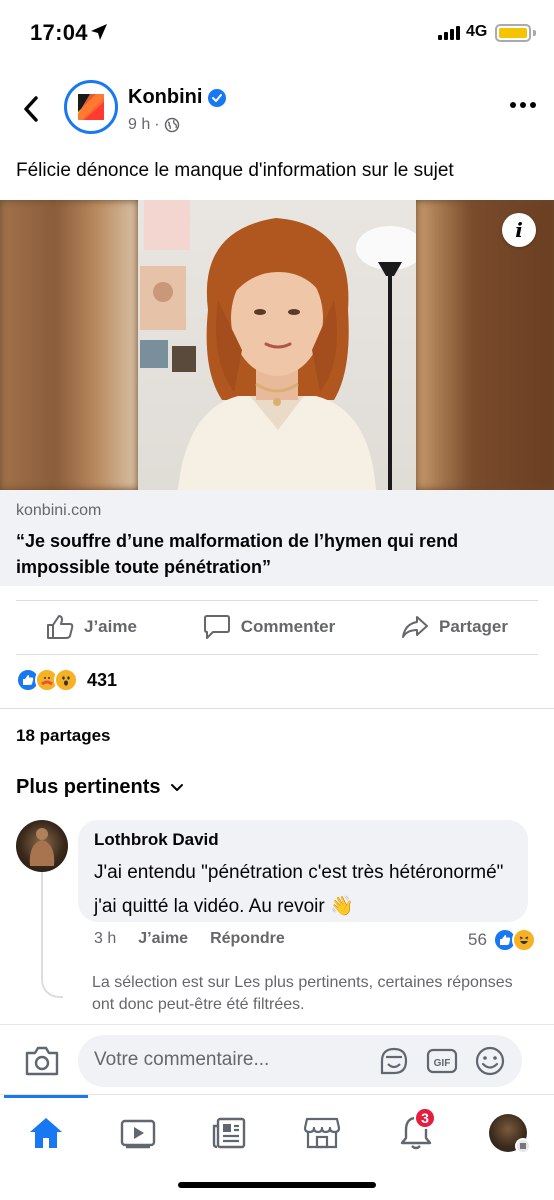  Describe the element at coordinates (449, 33) in the screenshot. I see `signal-icon` at that location.